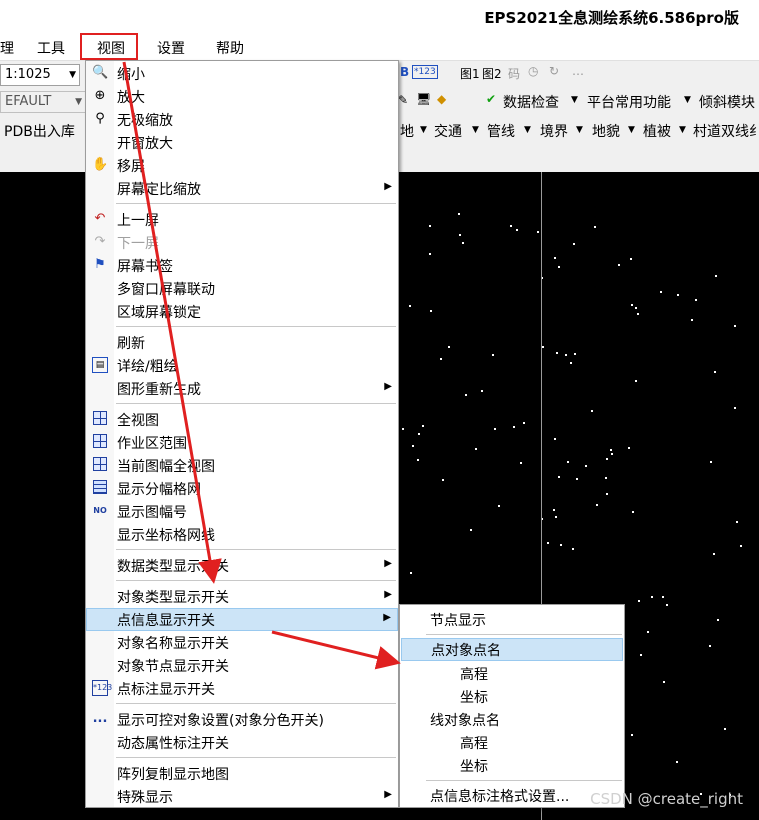 The height and width of the screenshot is (820, 759). Describe the element at coordinates (336, 650) in the screenshot. I see `arrow-to-point-object-name` at that location.